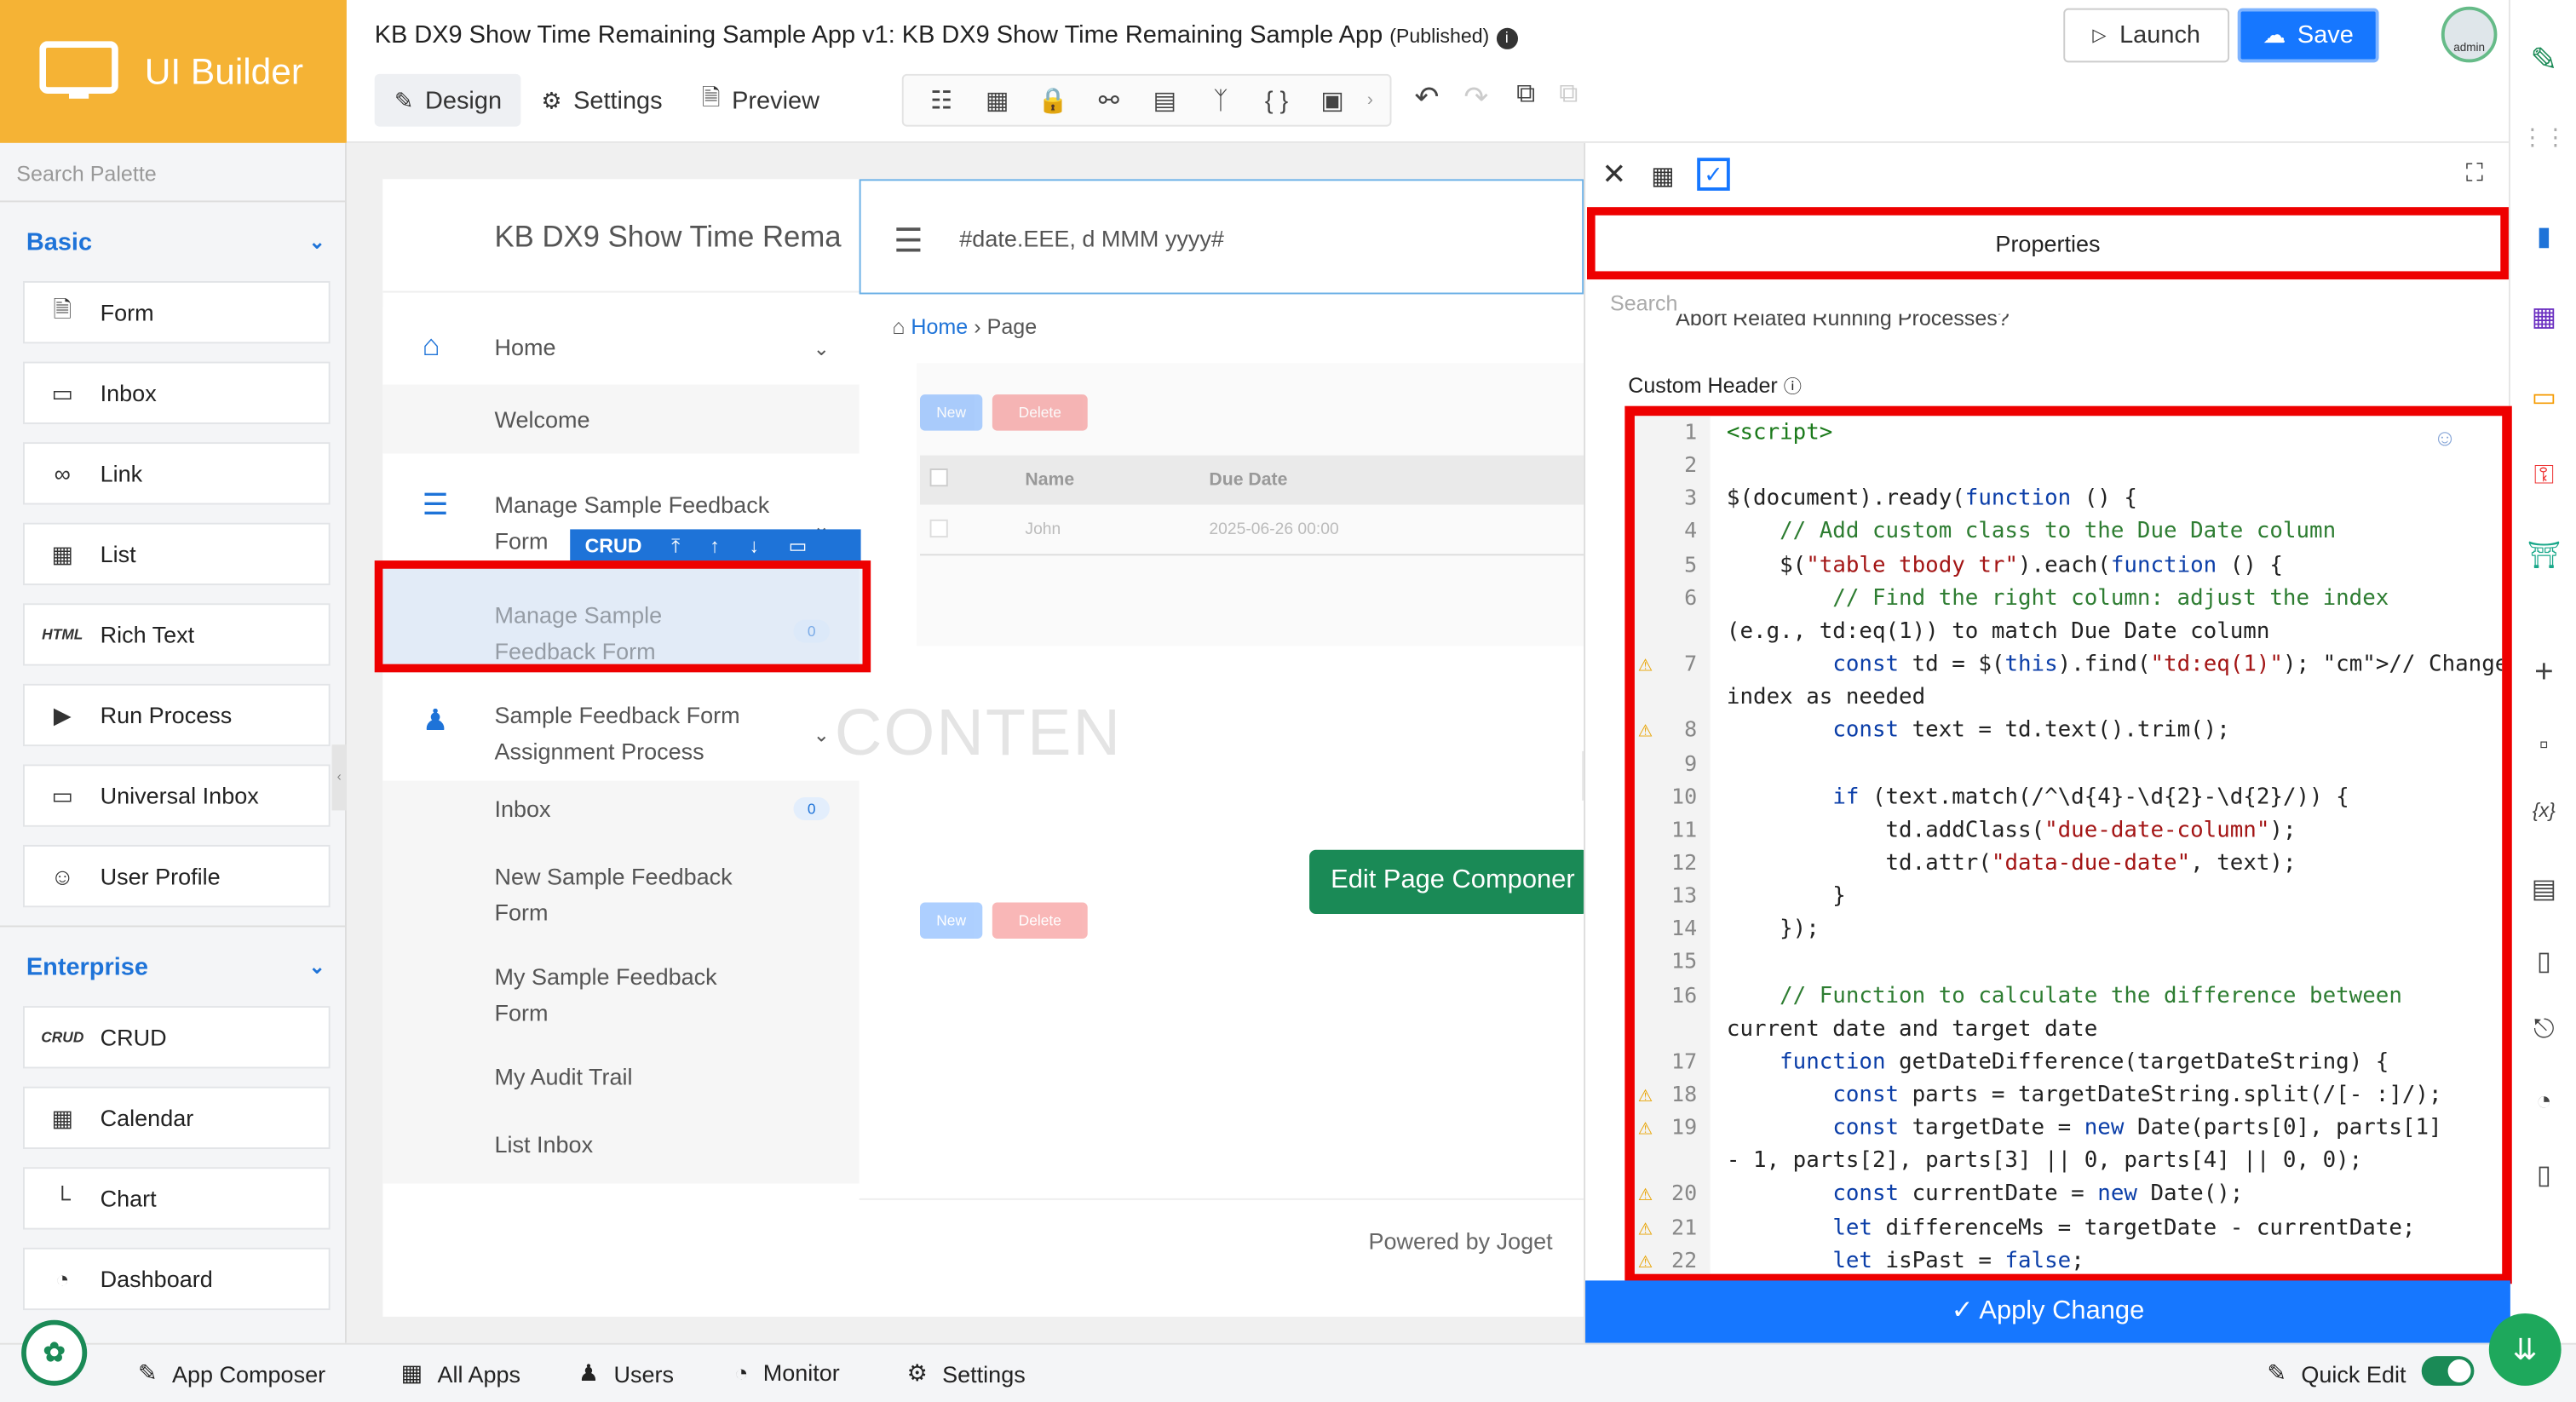 The image size is (2576, 1402). Describe the element at coordinates (621, 346) in the screenshot. I see `menu-category-home: ⌂ Home ⌄` at that location.